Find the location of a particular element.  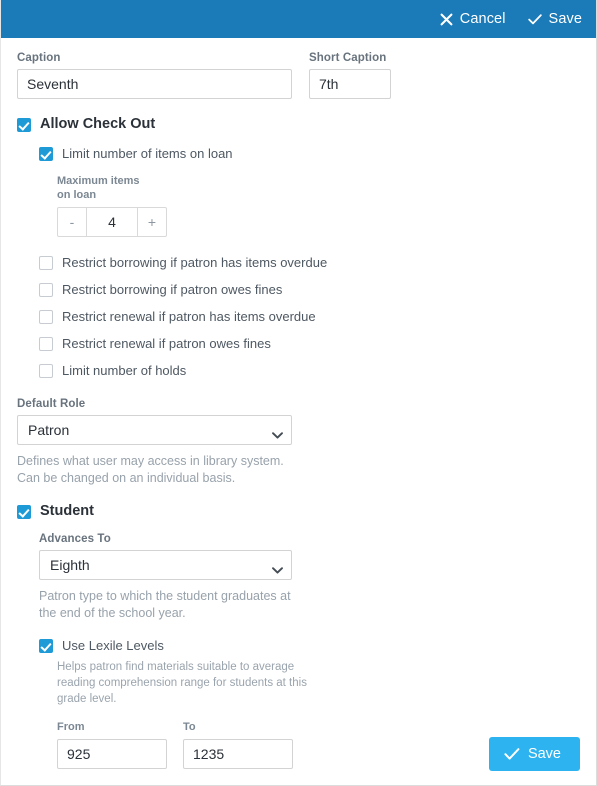

allow-check-out-checkbox: Allow Check Out is located at coordinates (298, 124).